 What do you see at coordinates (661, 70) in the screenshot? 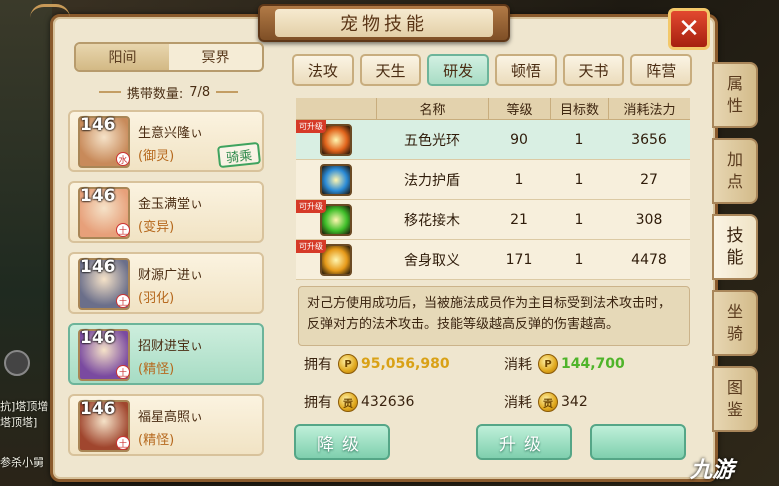
I see `tab-skill-5: 阵营` at bounding box center [661, 70].